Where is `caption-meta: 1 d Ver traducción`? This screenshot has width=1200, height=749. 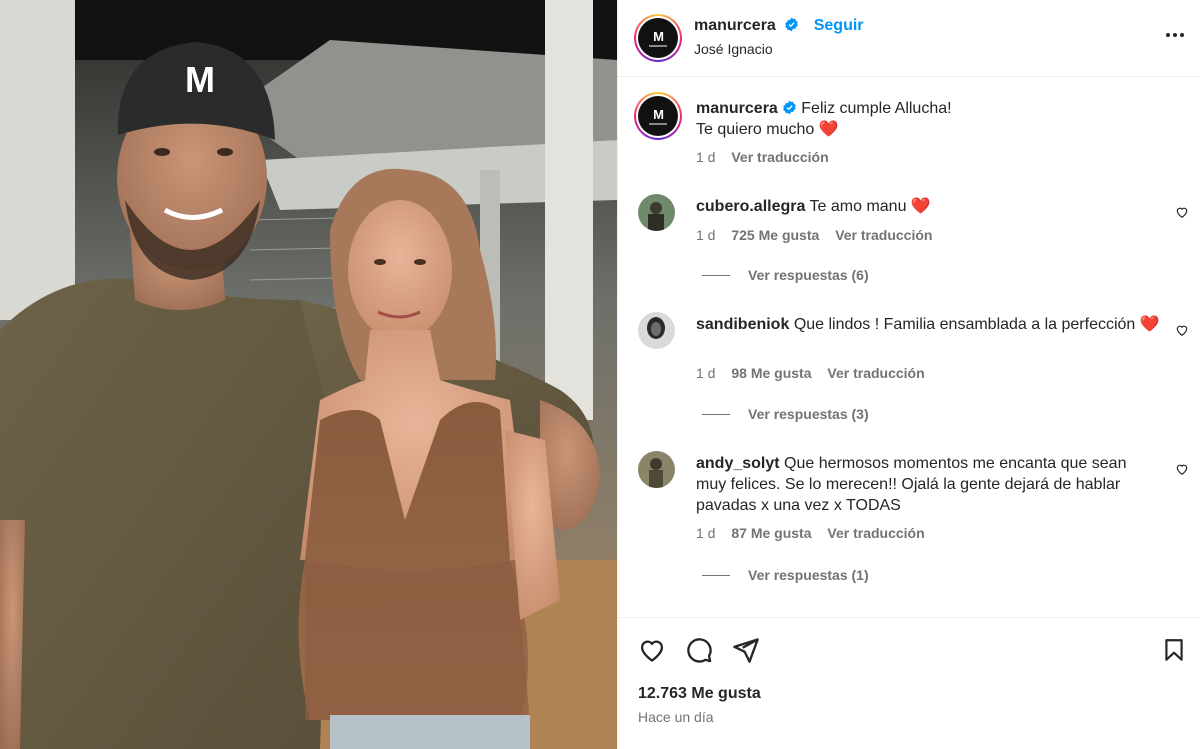 caption-meta: 1 d Ver traducción is located at coordinates (762, 157).